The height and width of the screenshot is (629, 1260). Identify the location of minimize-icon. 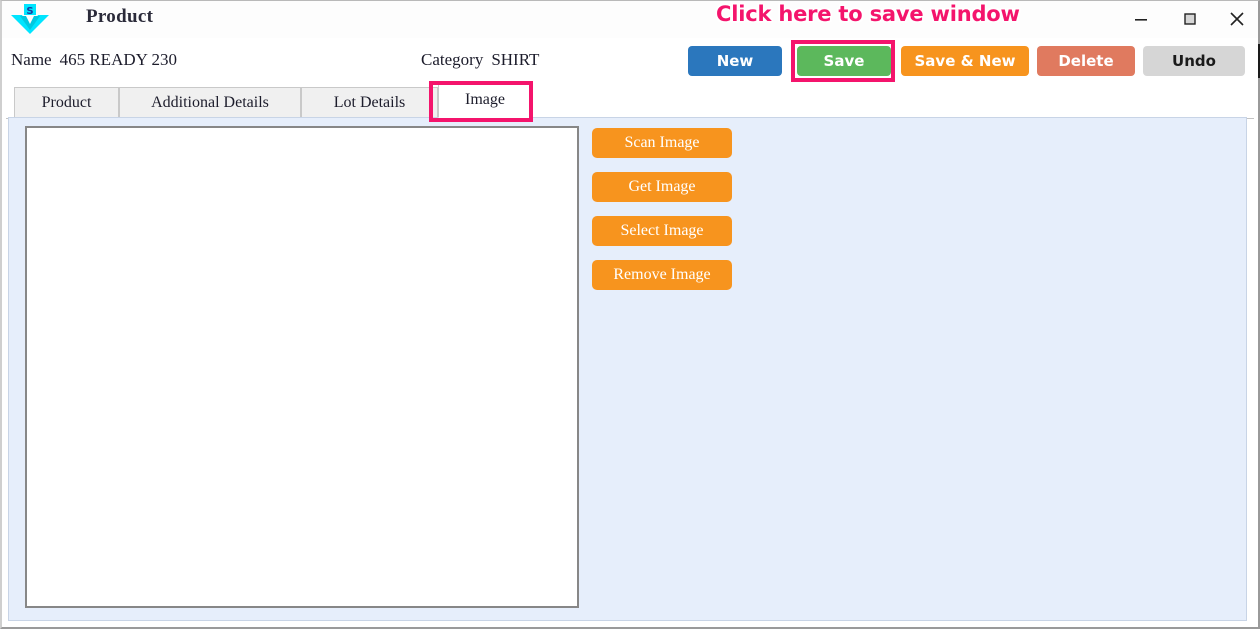
(1141, 19).